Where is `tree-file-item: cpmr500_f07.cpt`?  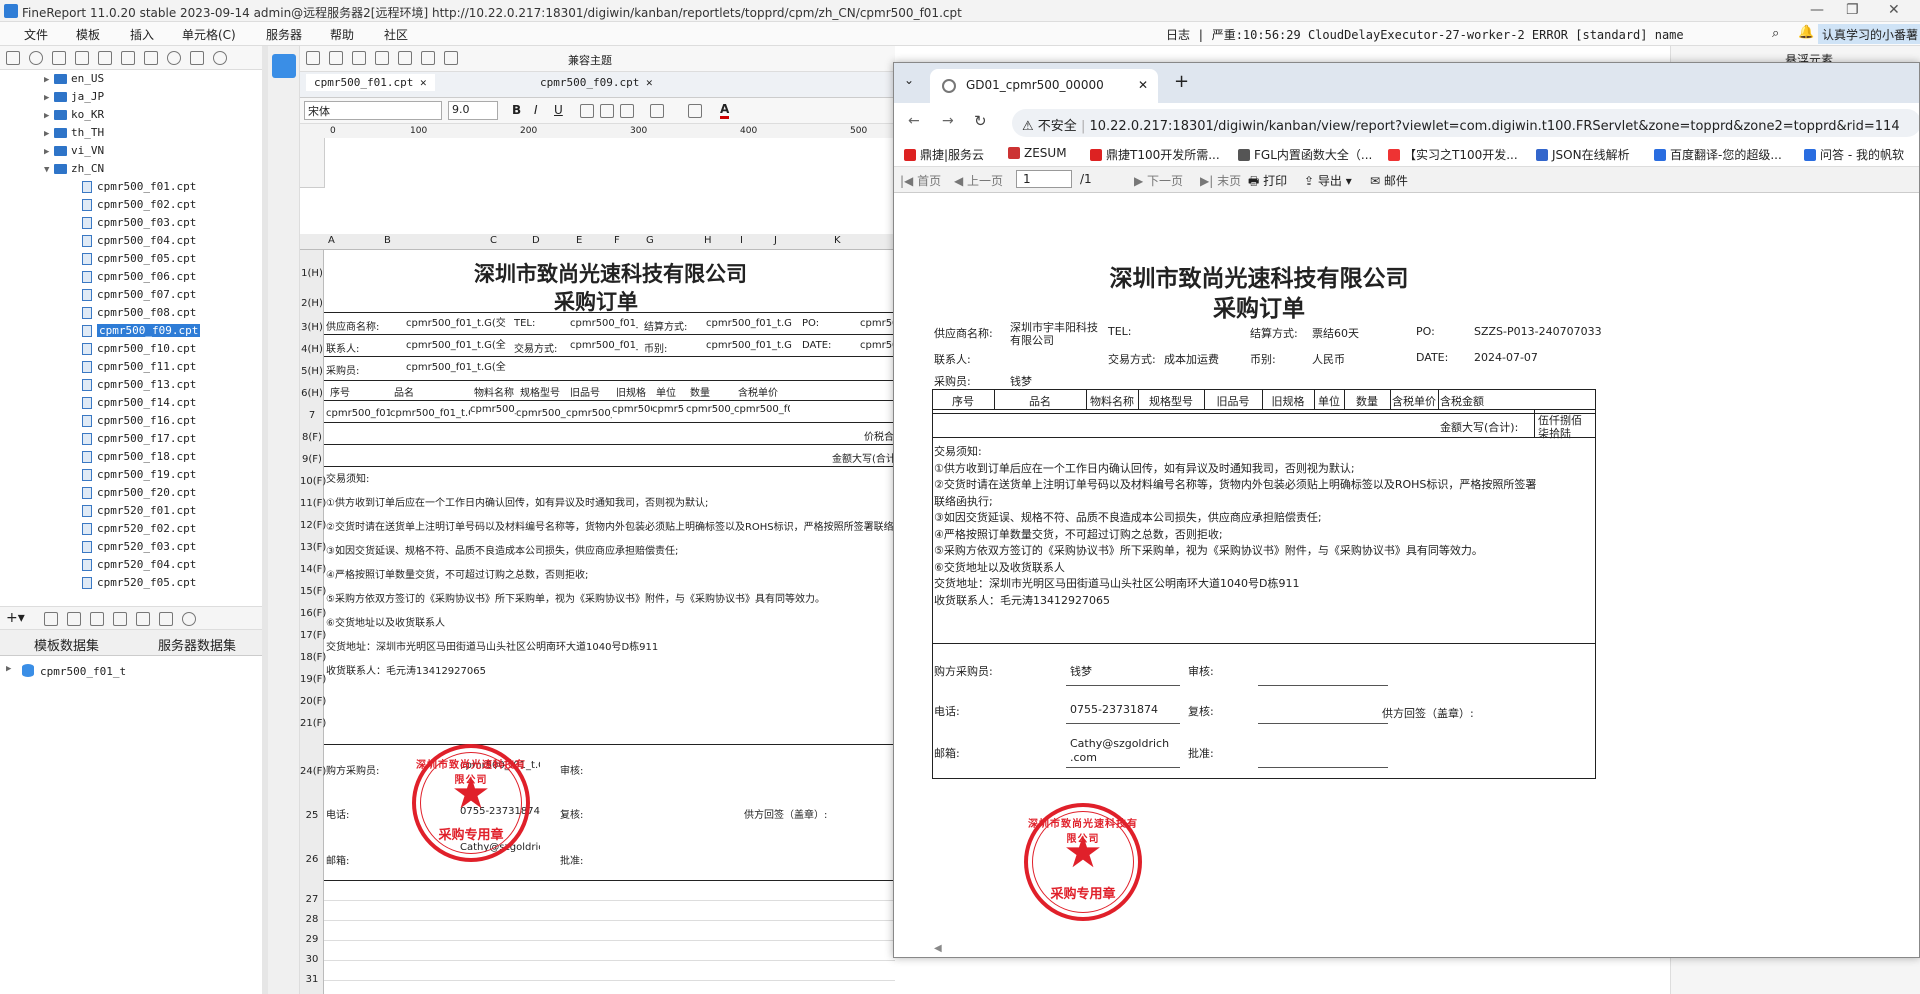
tree-file-item: cpmr500_f07.cpt is located at coordinates (139, 297).